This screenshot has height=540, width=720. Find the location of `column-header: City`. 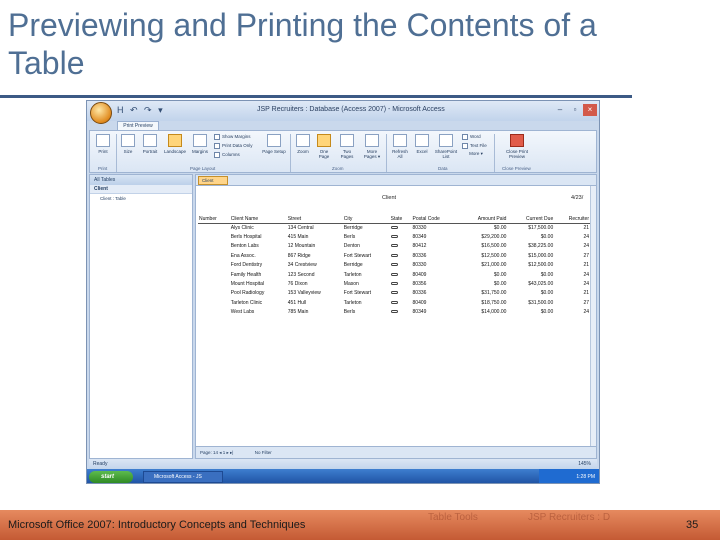

column-header: City is located at coordinates (366, 219).